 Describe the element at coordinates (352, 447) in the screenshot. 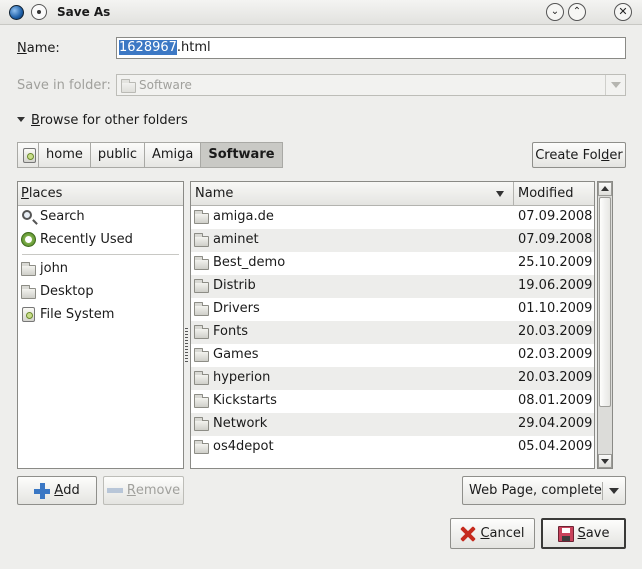

I see `file-name-cell: os4depot` at that location.